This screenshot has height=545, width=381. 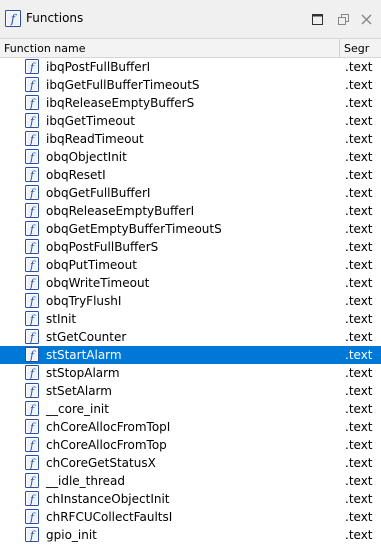 I want to click on table-row: f obqReleaseEmptyBufferI .text, so click(x=190, y=211).